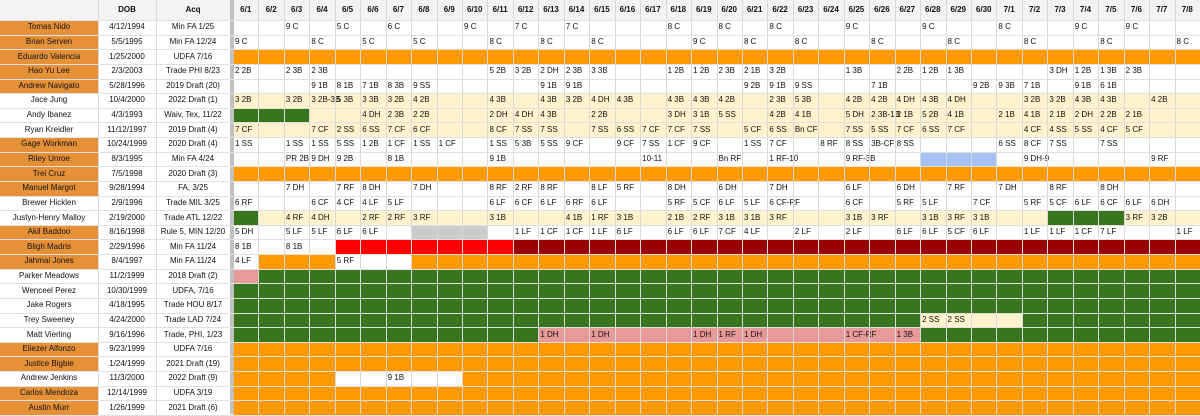  I want to click on header-date: 6/28, so click(933, 10).